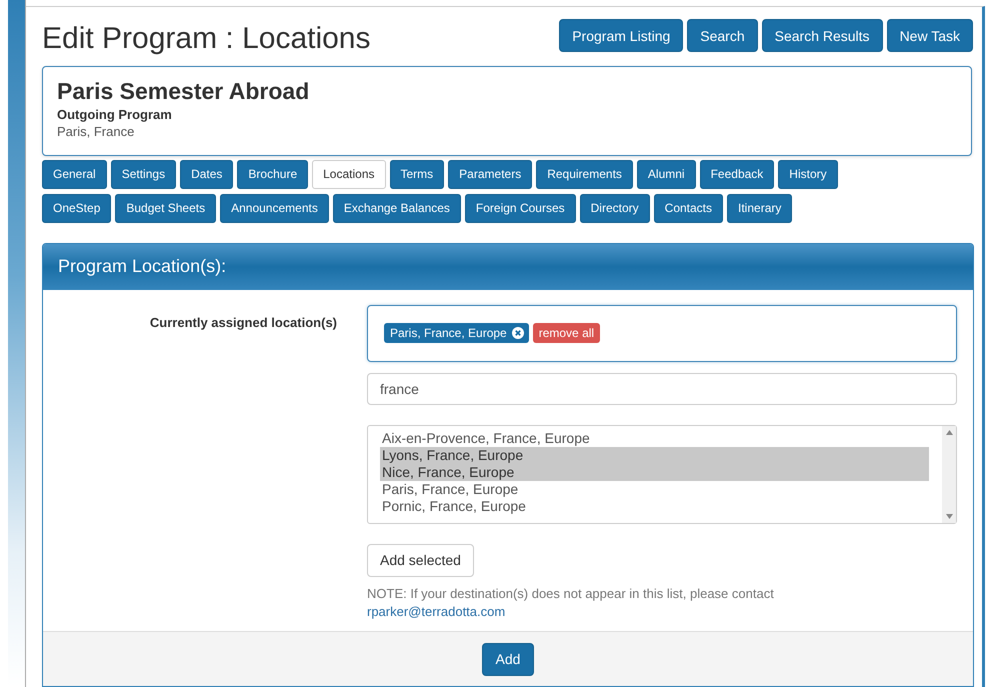 The height and width of the screenshot is (687, 993). What do you see at coordinates (518, 333) in the screenshot?
I see `remove-icon` at bounding box center [518, 333].